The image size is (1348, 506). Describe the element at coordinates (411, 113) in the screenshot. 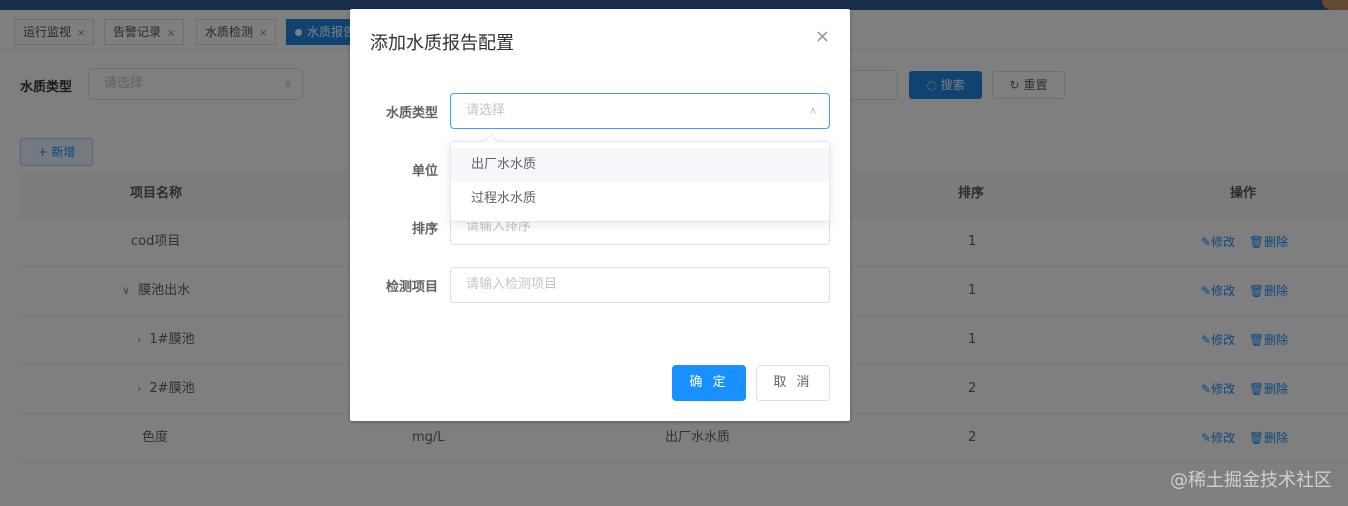

I see `type-field-label: 水质类型` at that location.